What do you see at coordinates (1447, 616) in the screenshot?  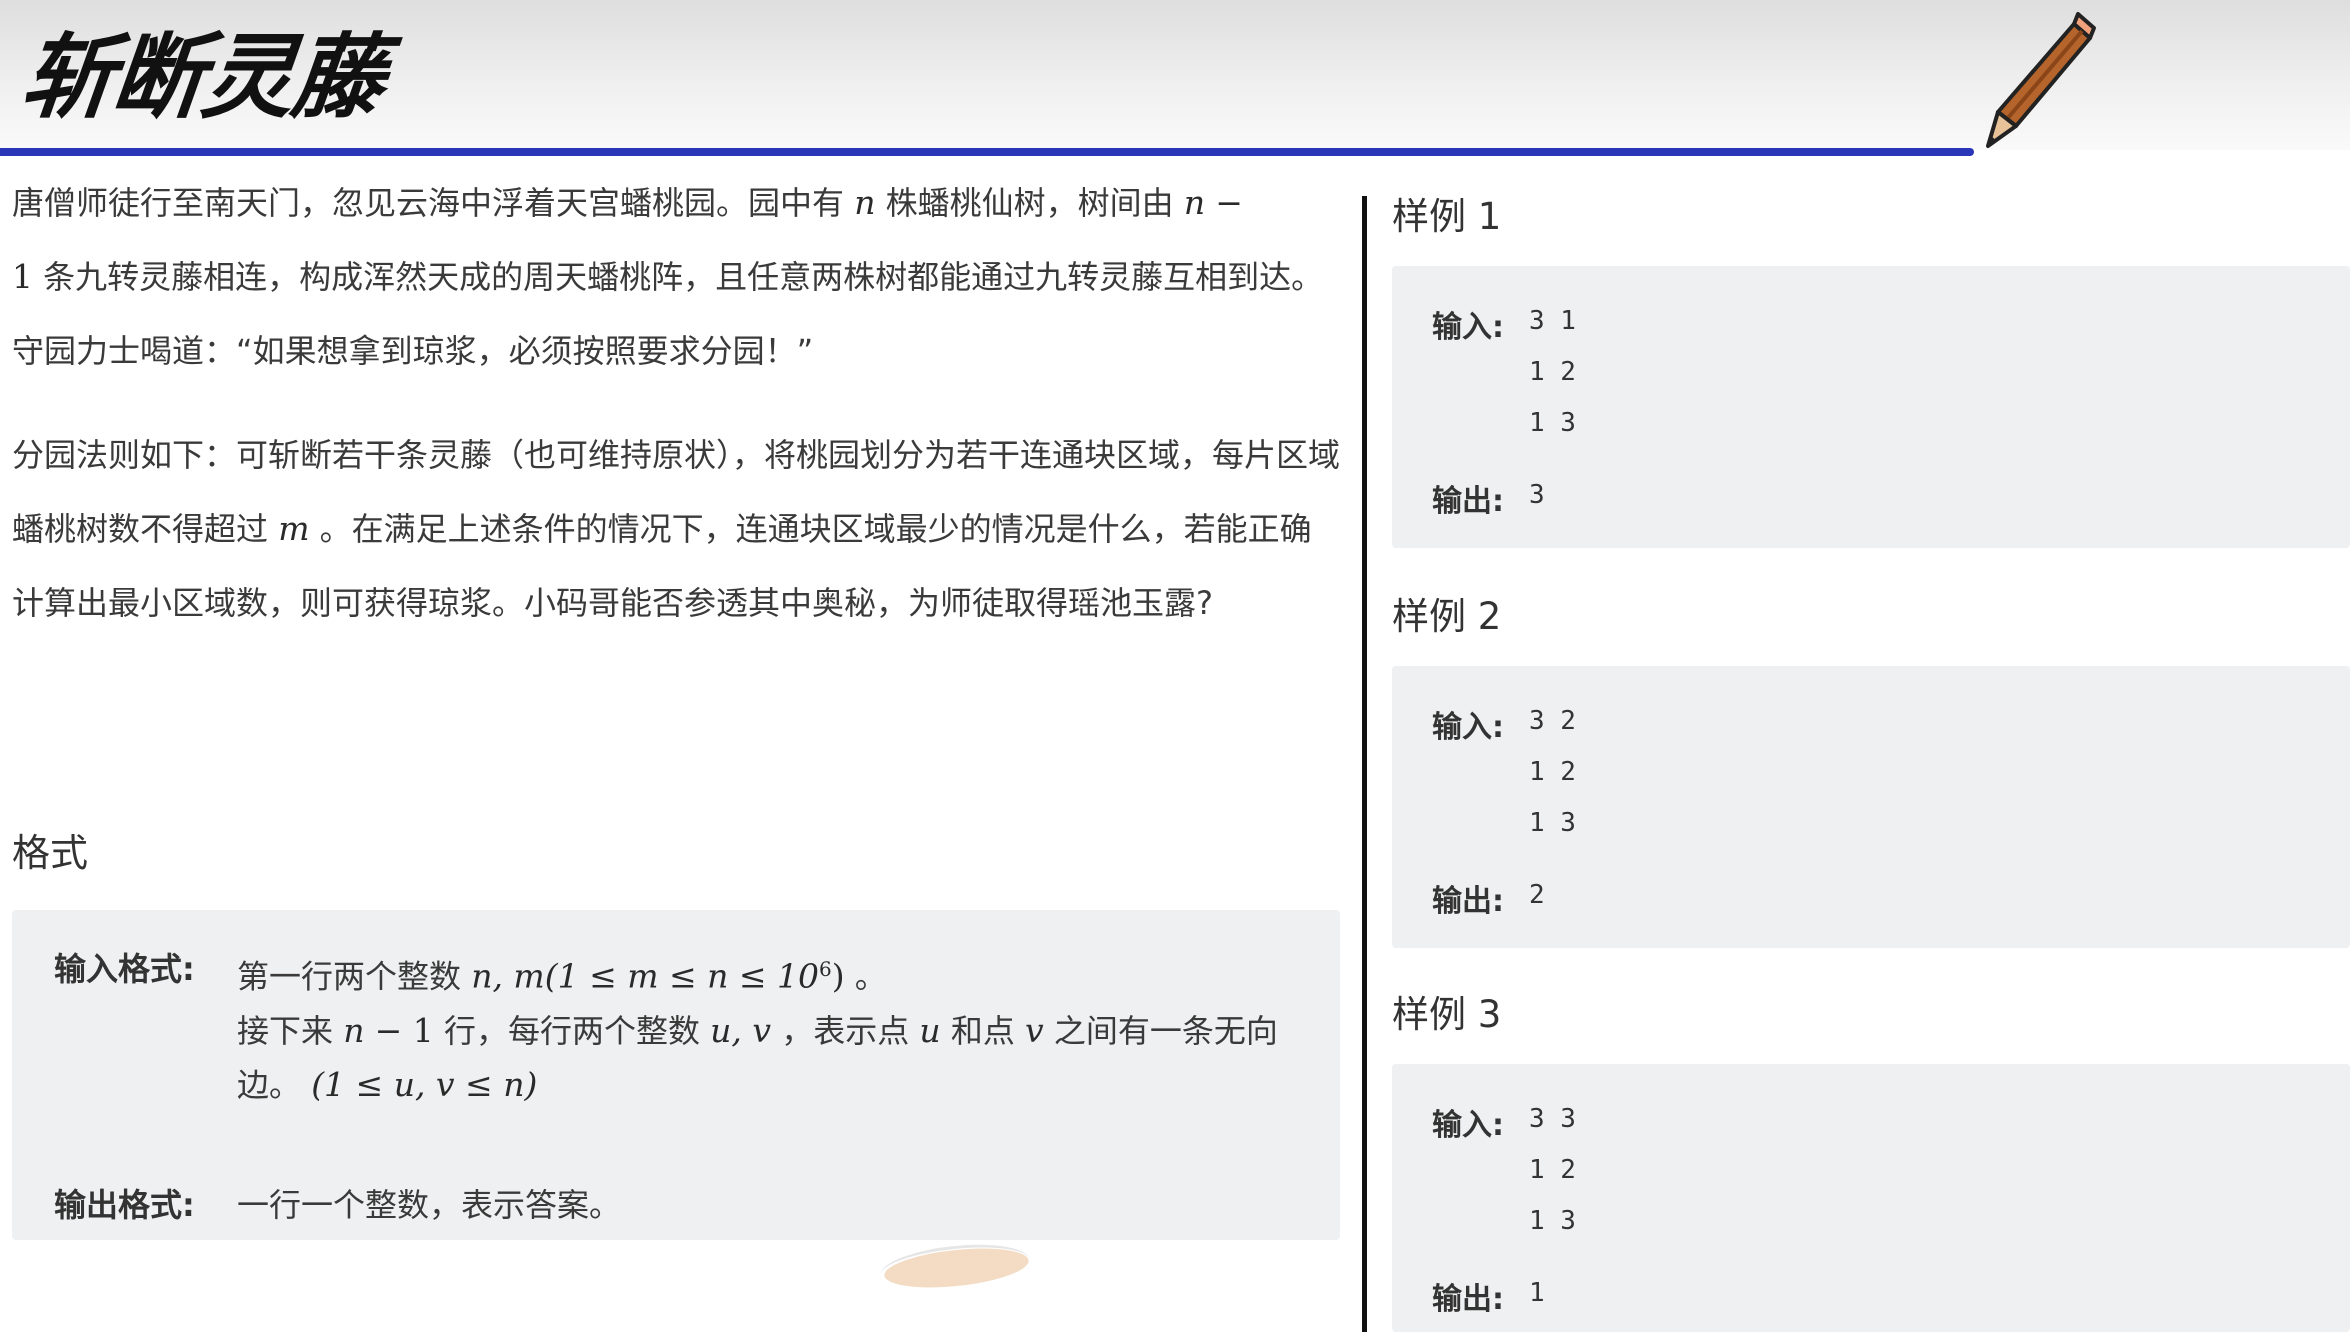 I see `sample-2-title: 样例 2` at bounding box center [1447, 616].